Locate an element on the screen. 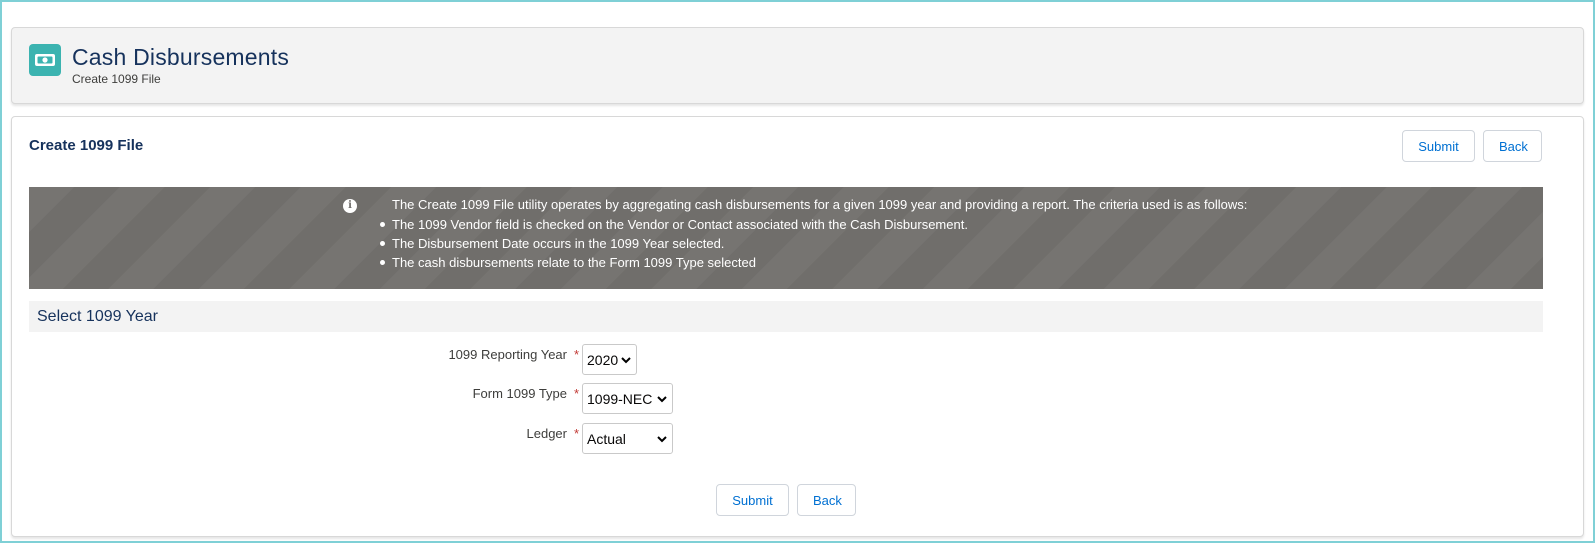 The image size is (1595, 543). form-type-label: Form 1099 Type is located at coordinates (519, 393).